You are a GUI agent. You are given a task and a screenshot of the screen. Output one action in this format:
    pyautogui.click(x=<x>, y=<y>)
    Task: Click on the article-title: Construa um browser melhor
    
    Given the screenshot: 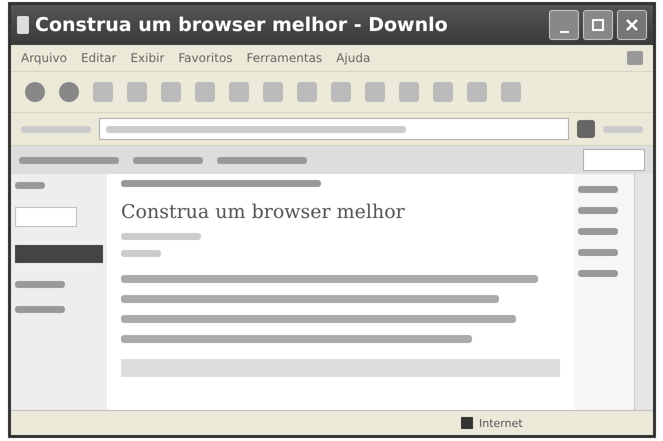 What is the action you would take?
    pyautogui.click(x=263, y=212)
    